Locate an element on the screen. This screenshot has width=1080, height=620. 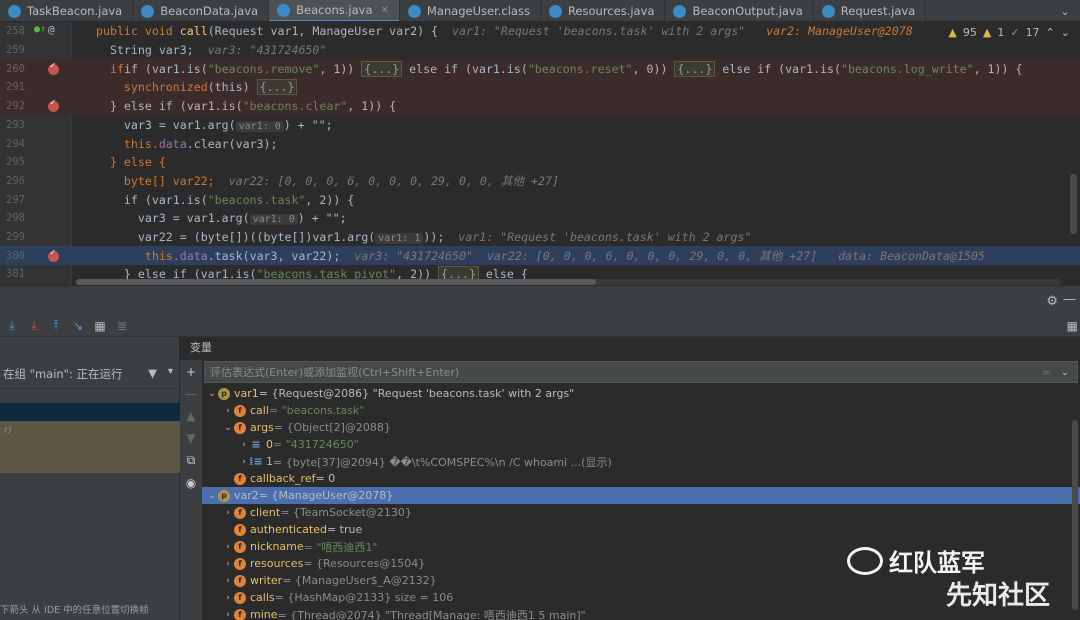
array-element-icon: ≡ is located at coordinates (256, 444).